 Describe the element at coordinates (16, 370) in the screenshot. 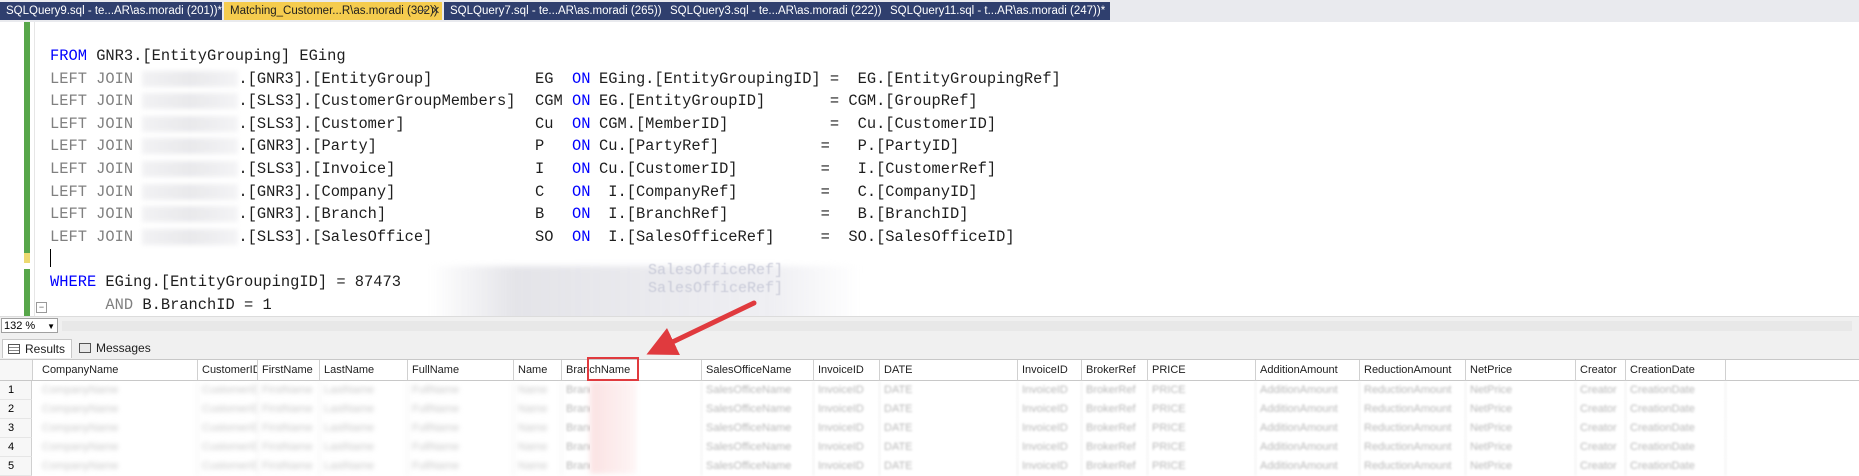

I see `grid-corner` at that location.